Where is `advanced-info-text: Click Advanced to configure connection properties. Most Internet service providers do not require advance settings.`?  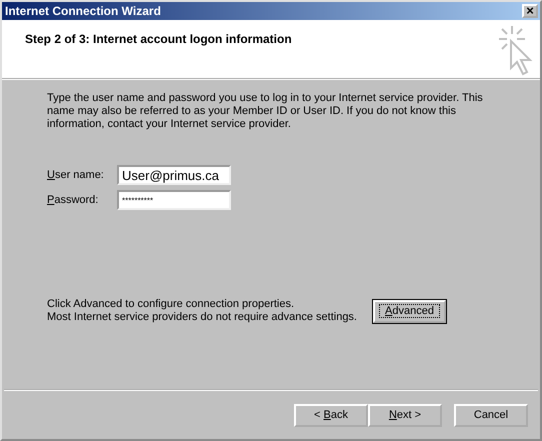 advanced-info-text: Click Advanced to configure connection properties. Most Internet service providers do not require advance settings. is located at coordinates (202, 311).